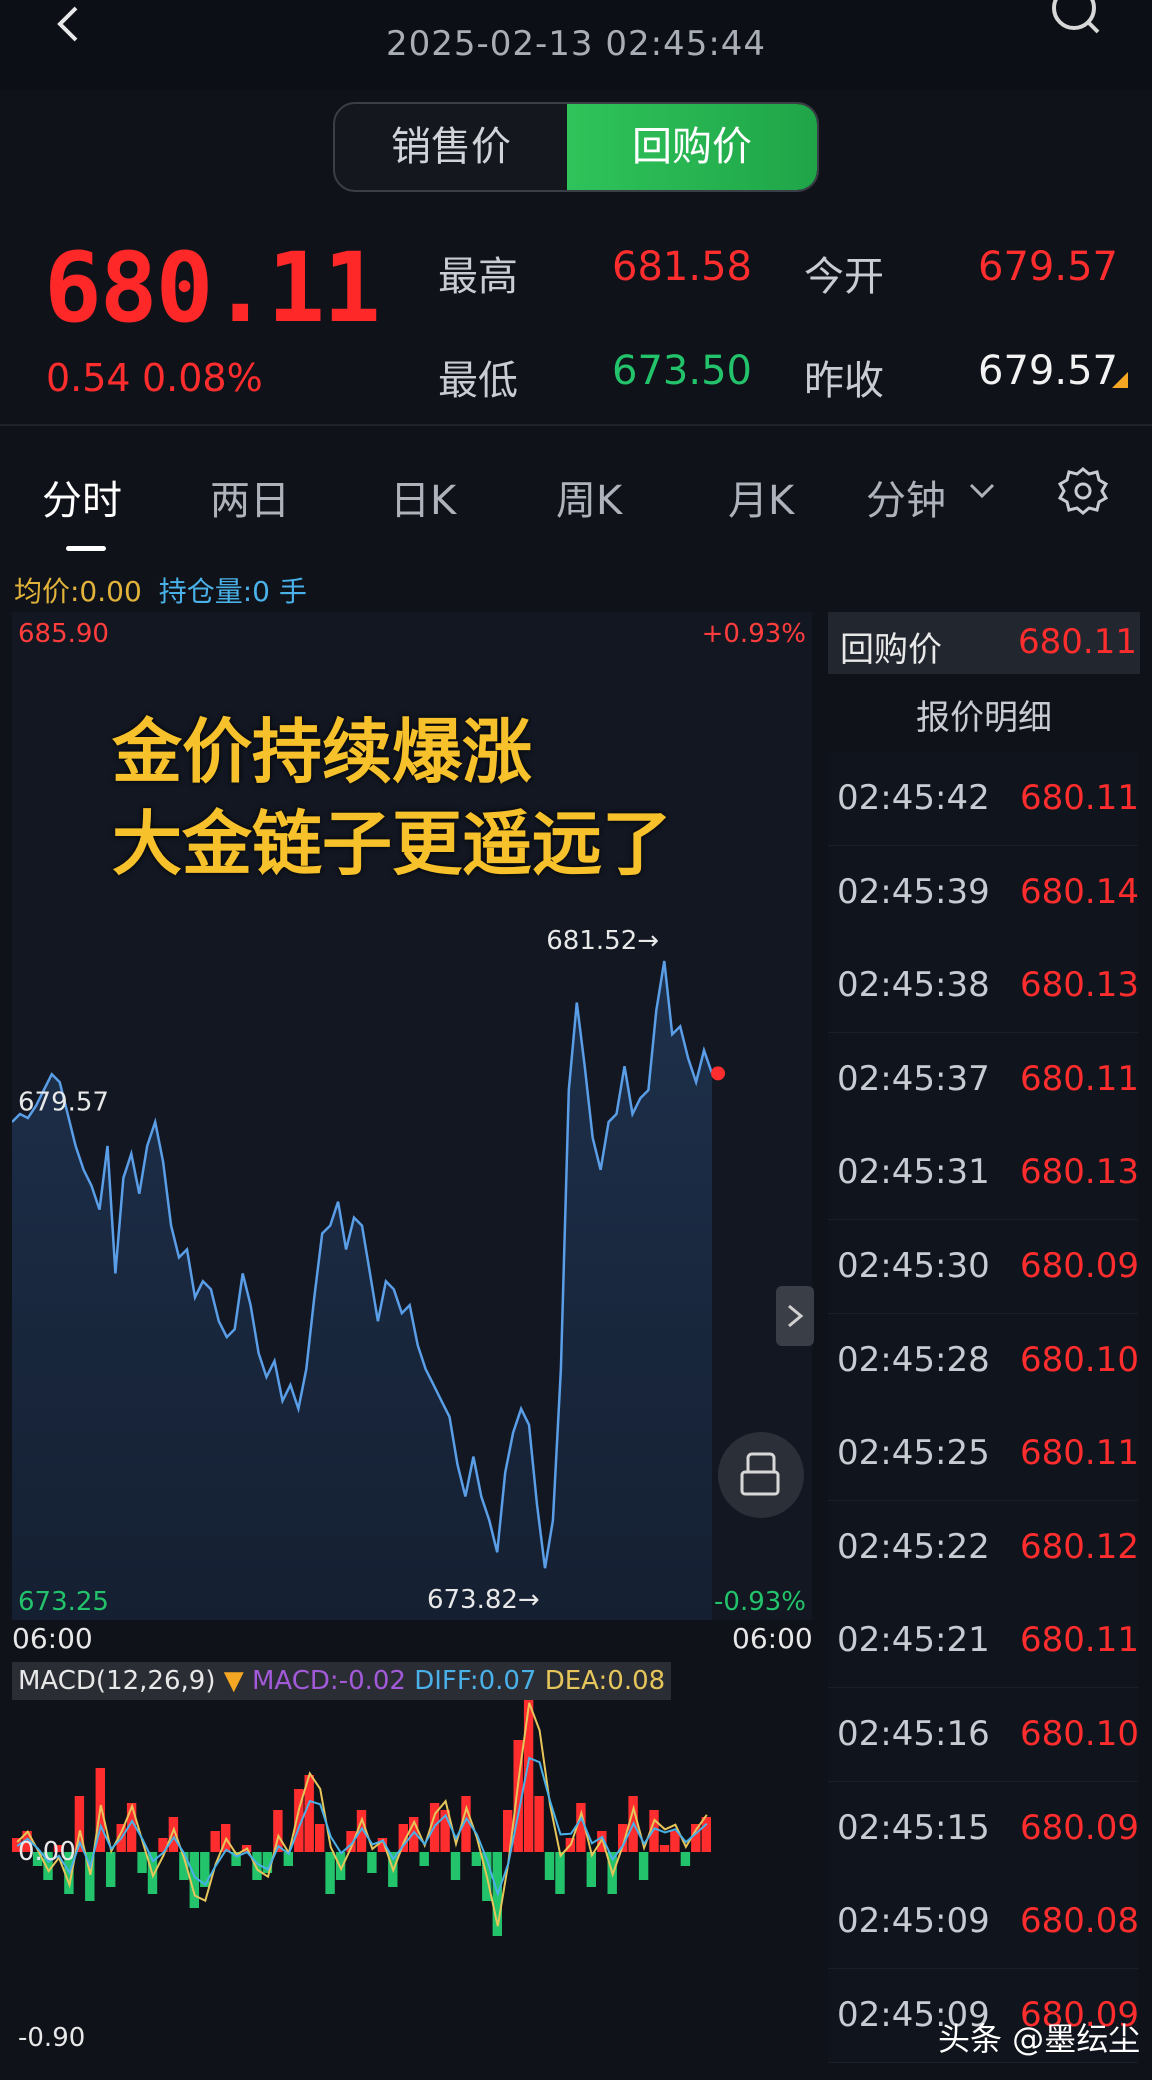 Image resolution: width=1152 pixels, height=2080 pixels. I want to click on tick-row: 02:45:37 680.11, so click(983, 1079).